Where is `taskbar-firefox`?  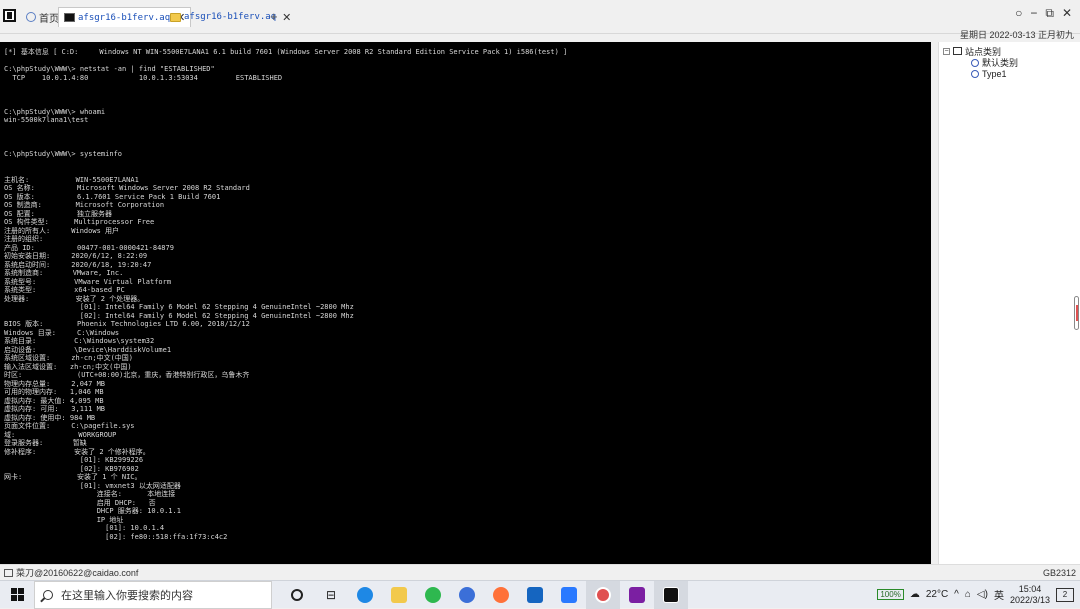 taskbar-firefox is located at coordinates (501, 595).